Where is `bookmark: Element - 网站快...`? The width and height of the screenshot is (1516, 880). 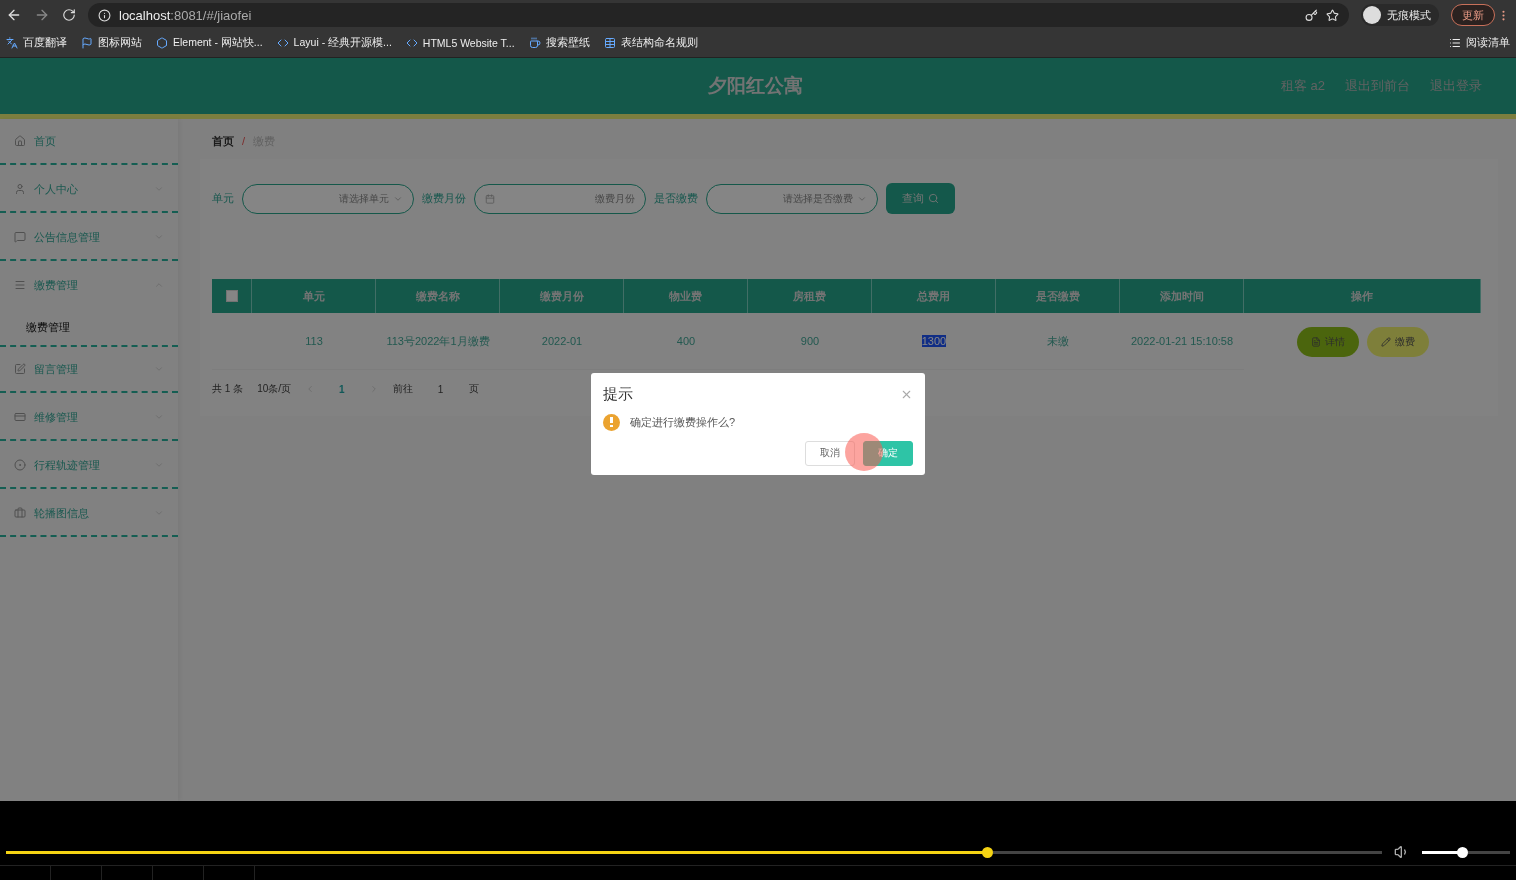
bookmark: Element - 网站快... is located at coordinates (209, 43).